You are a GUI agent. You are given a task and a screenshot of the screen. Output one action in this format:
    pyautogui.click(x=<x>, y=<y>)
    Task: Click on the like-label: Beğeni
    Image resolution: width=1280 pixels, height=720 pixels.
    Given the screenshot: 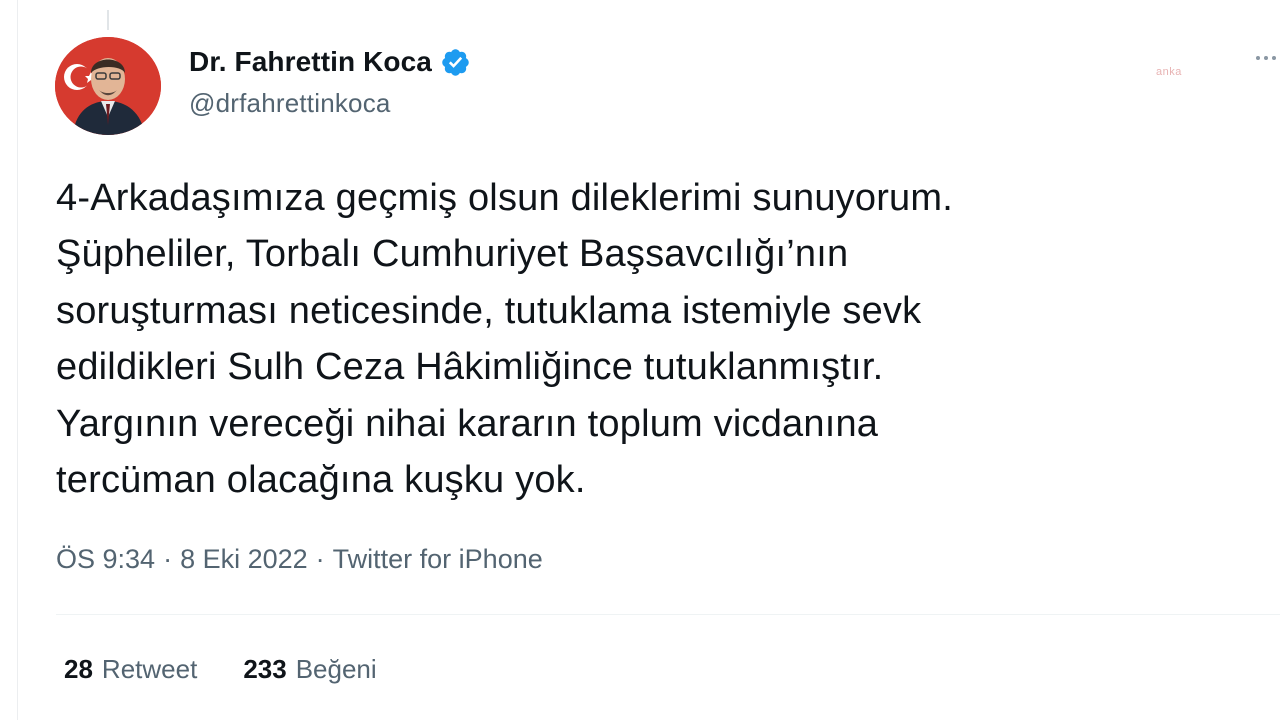 What is the action you would take?
    pyautogui.click(x=336, y=669)
    